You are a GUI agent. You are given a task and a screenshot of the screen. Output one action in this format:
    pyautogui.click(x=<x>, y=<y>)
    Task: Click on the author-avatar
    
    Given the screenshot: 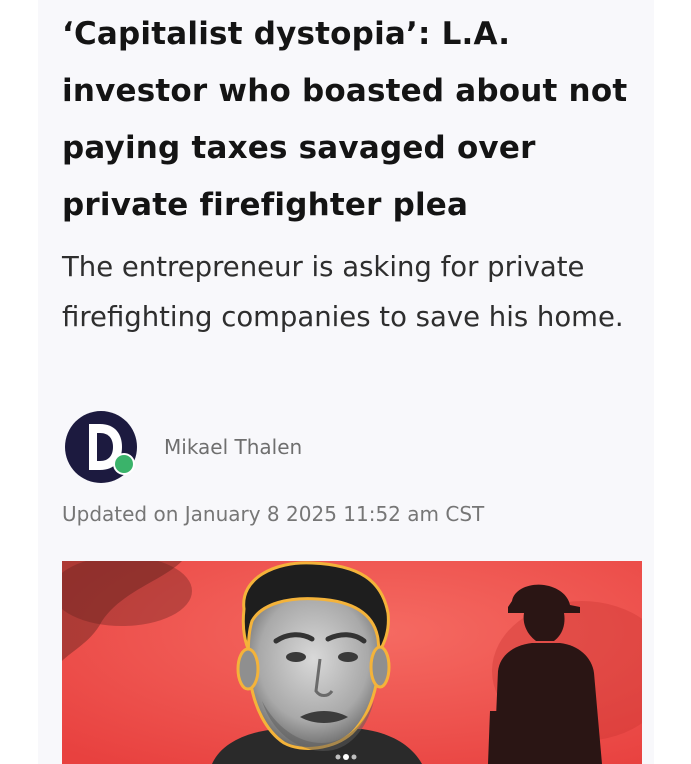 What is the action you would take?
    pyautogui.click(x=101, y=447)
    